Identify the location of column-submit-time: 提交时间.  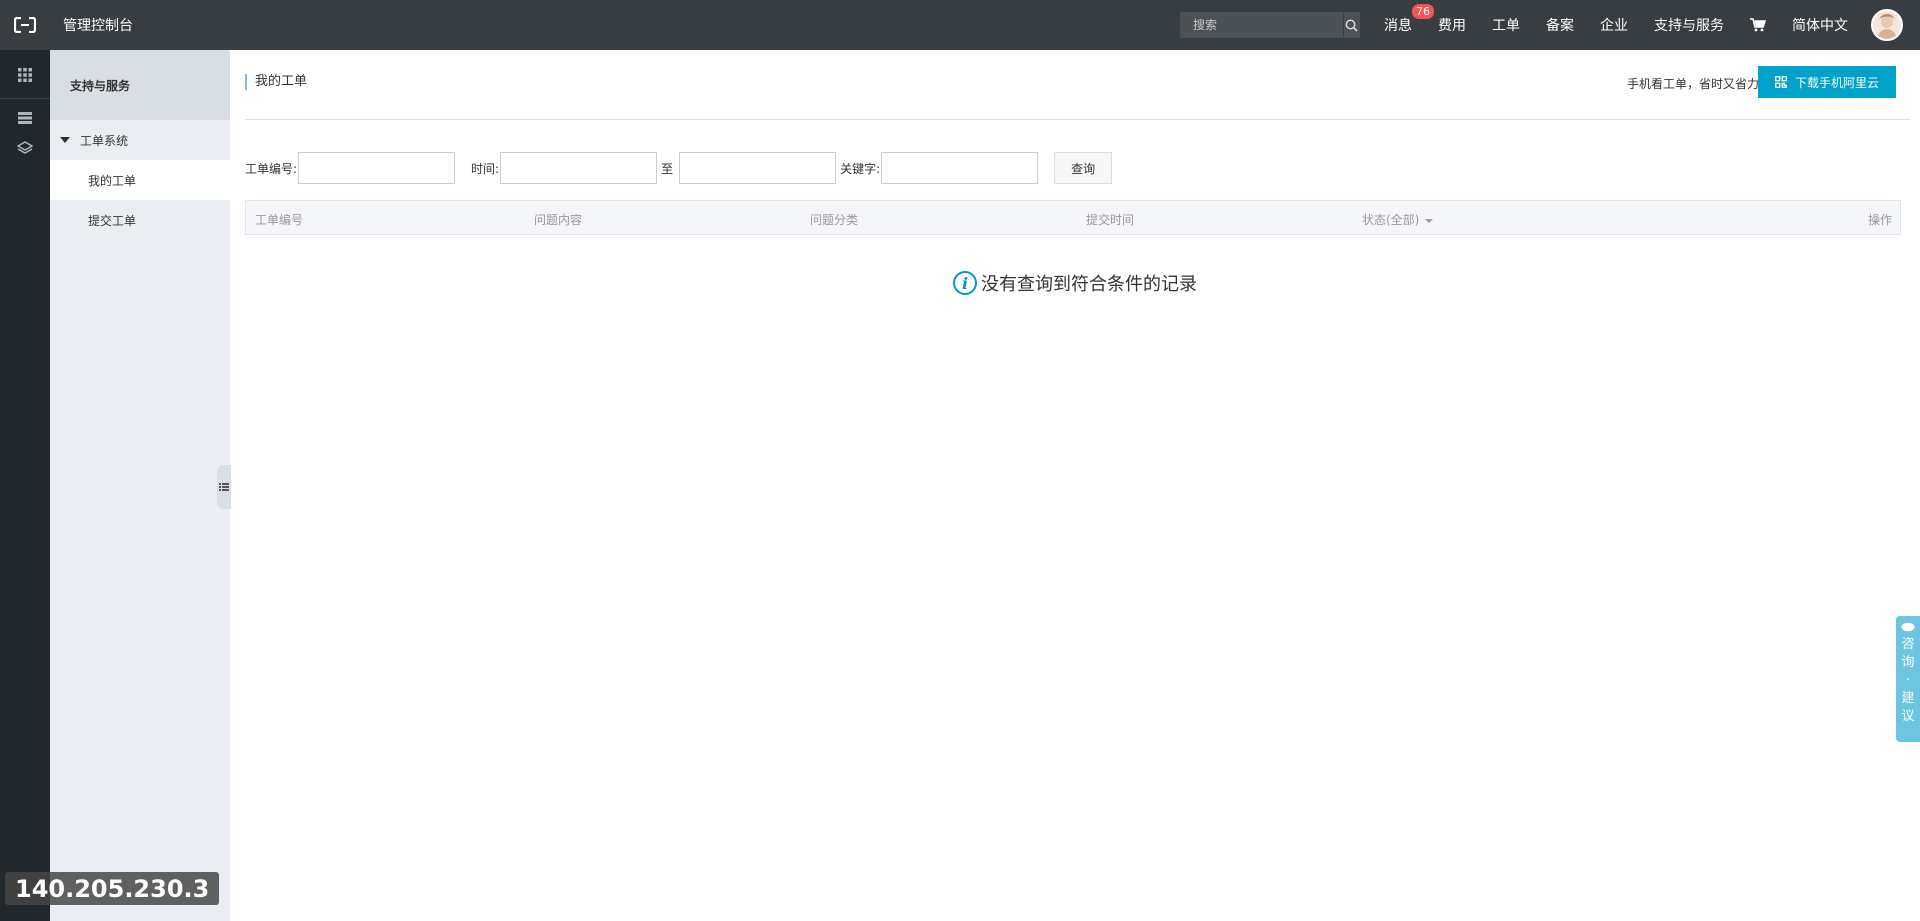
(1110, 220).